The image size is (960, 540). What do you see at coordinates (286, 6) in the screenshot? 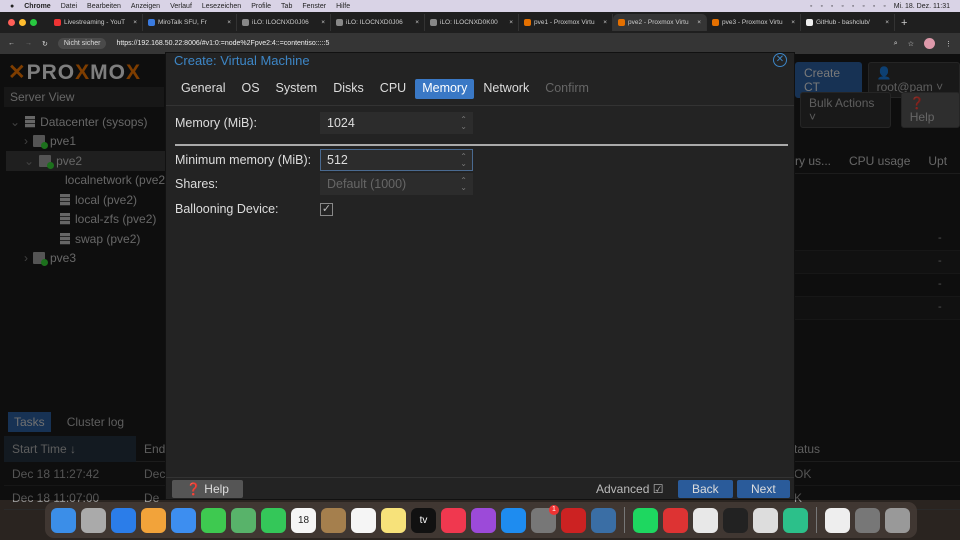
I see `menu-item: Tab` at bounding box center [286, 6].